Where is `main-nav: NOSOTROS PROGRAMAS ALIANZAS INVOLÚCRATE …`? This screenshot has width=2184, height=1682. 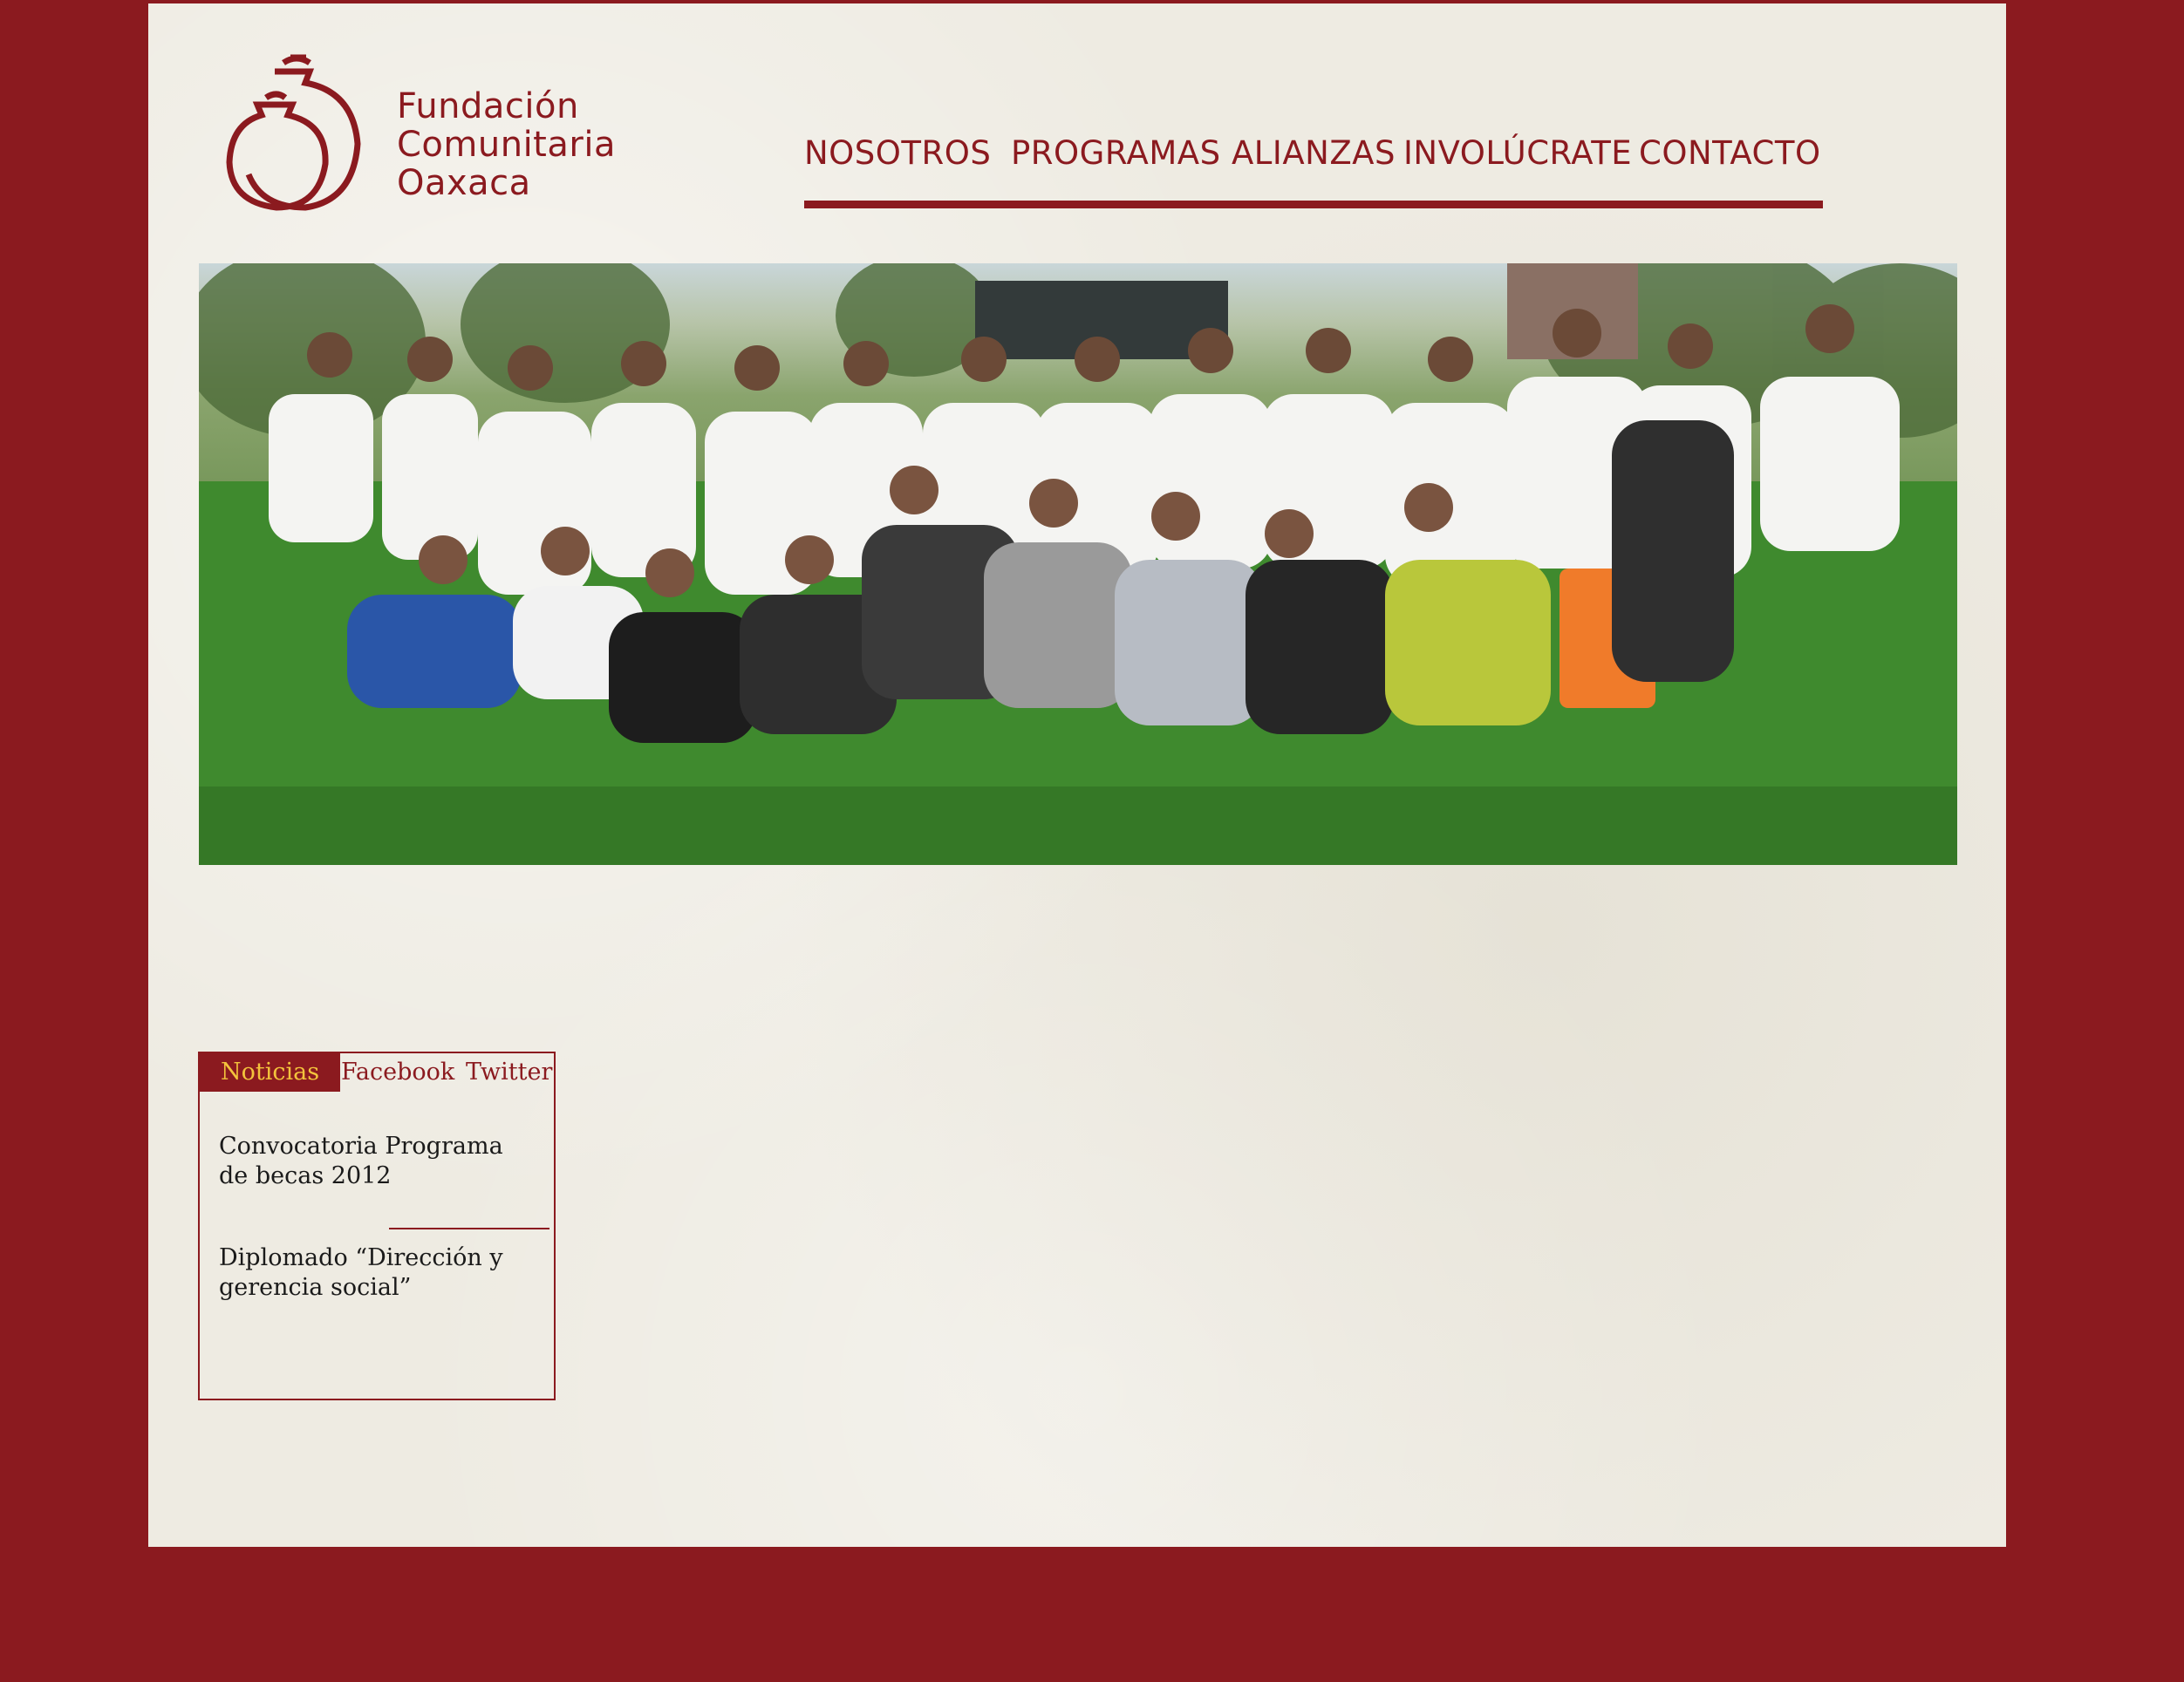 main-nav: NOSOTROS PROGRAMAS ALIANZAS INVOLÚCRATE … is located at coordinates (1313, 173).